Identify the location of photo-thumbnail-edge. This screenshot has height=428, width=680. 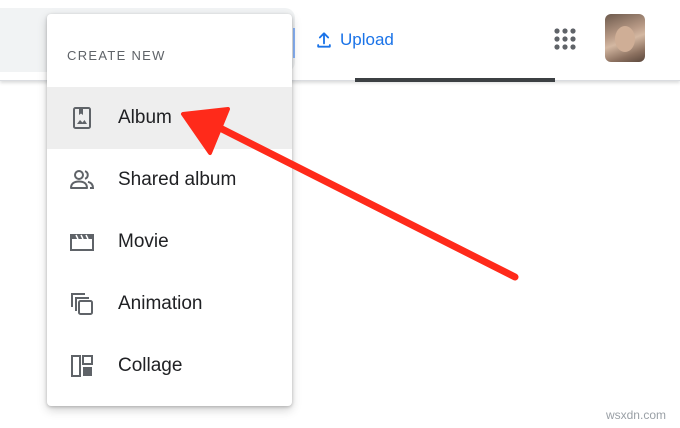
(455, 80).